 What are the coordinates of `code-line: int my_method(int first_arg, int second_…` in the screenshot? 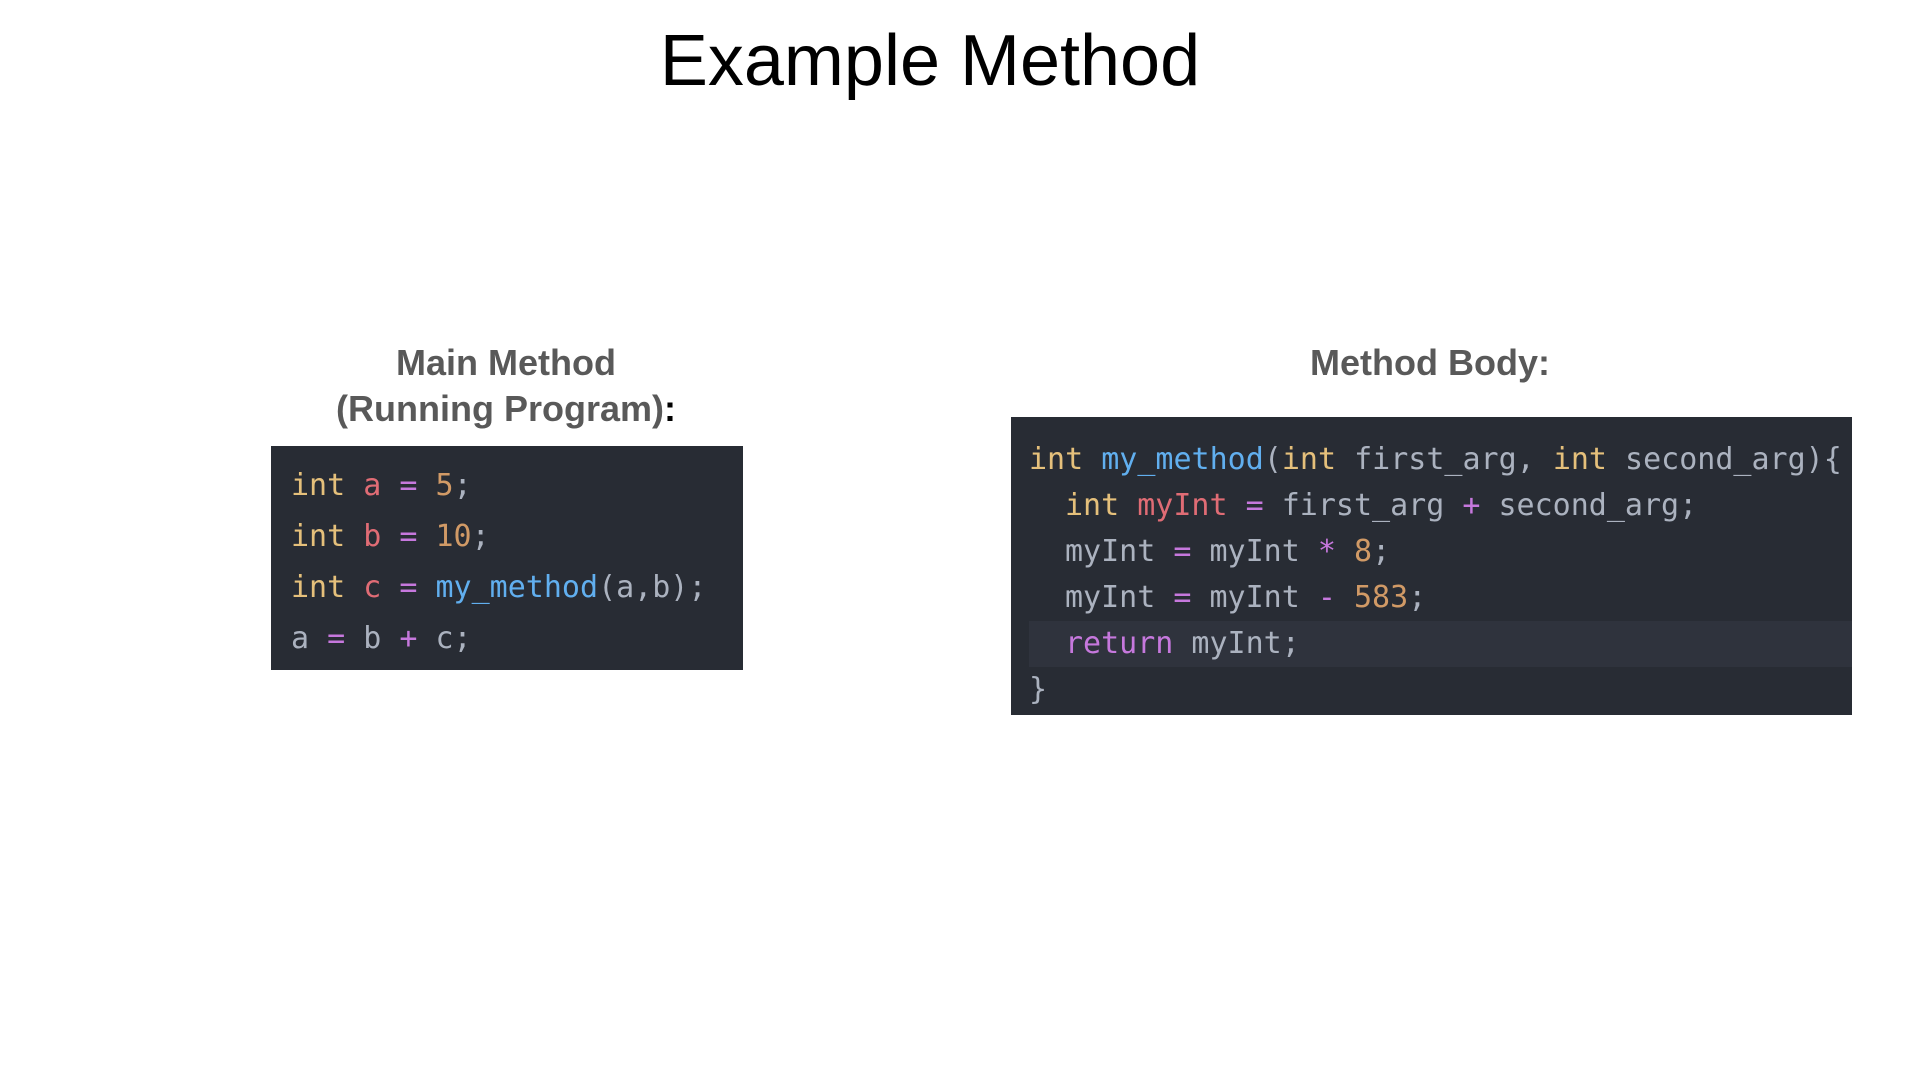 It's located at (1440, 460).